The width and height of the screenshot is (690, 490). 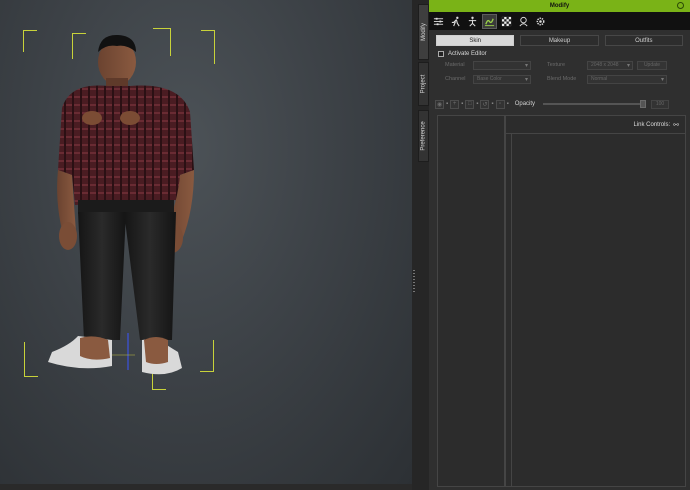 I want to click on tab-preference: Preference, so click(x=423, y=136).